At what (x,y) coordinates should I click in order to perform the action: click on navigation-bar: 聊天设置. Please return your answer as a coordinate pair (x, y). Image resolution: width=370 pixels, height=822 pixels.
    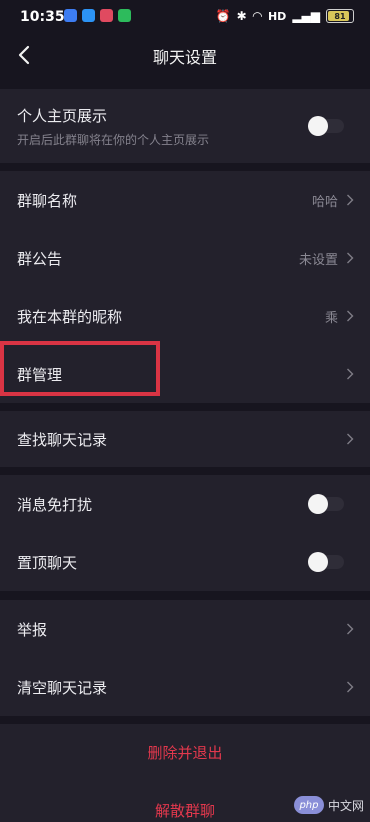
    Looking at the image, I should click on (185, 56).